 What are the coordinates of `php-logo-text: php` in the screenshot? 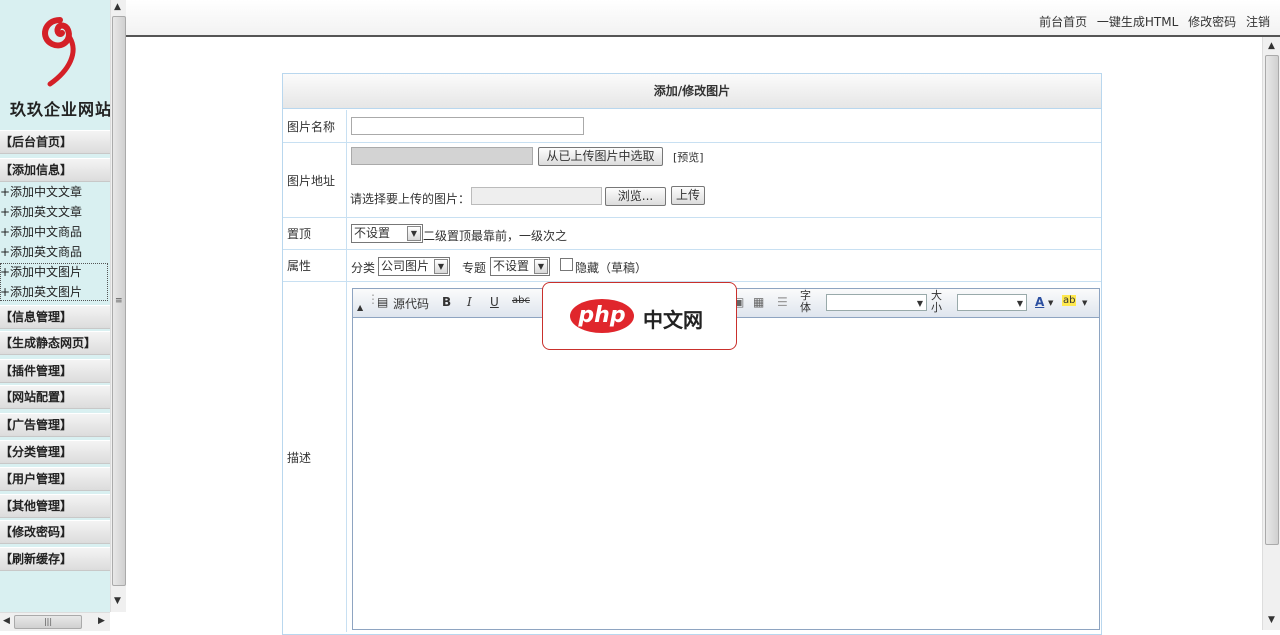 It's located at (602, 315).